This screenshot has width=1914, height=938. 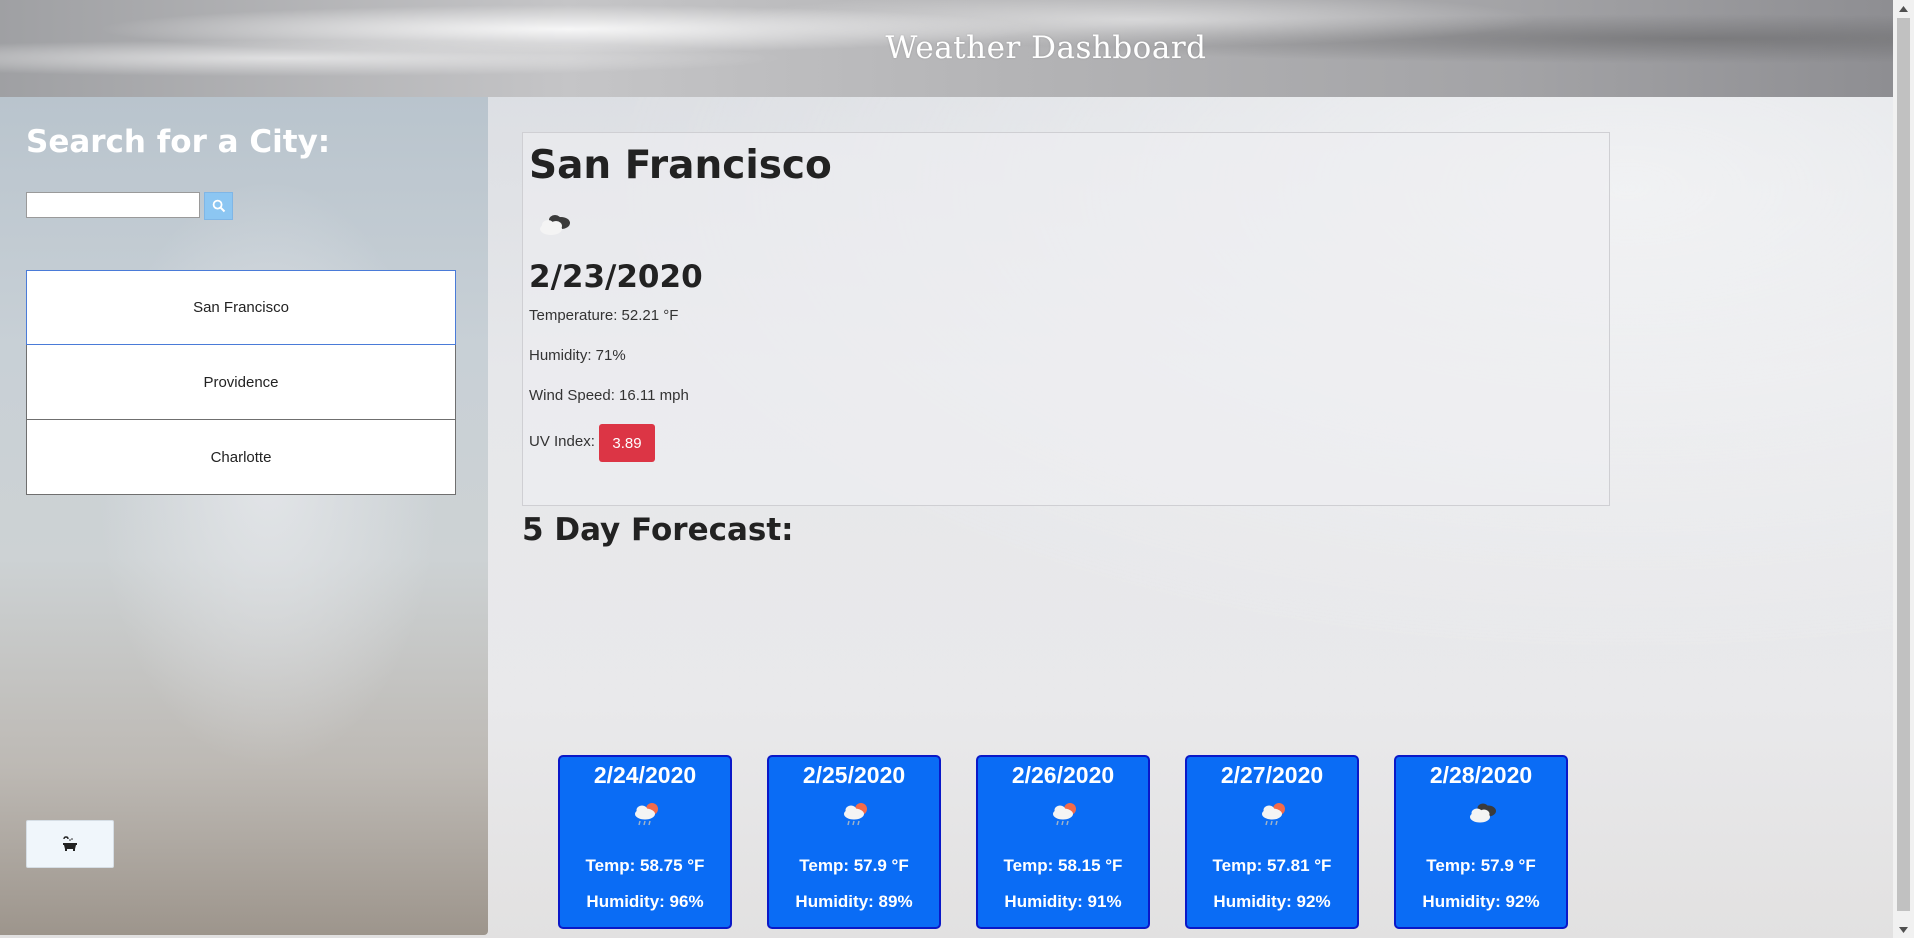 I want to click on current-temperature: Temperature: 52.21 °F, so click(x=604, y=315).